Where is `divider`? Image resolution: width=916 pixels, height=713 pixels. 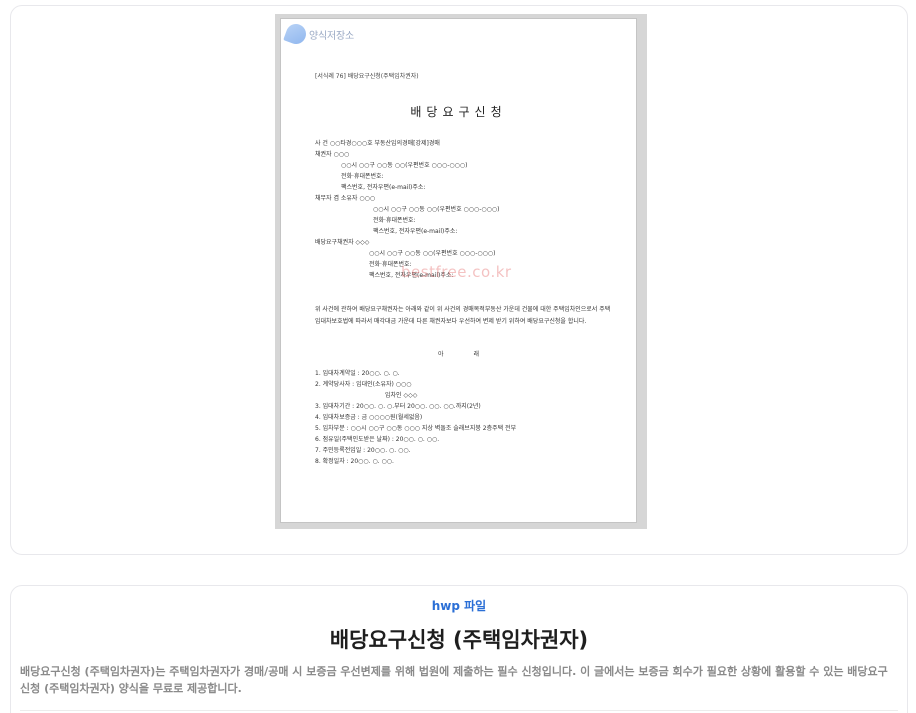 divider is located at coordinates (459, 710).